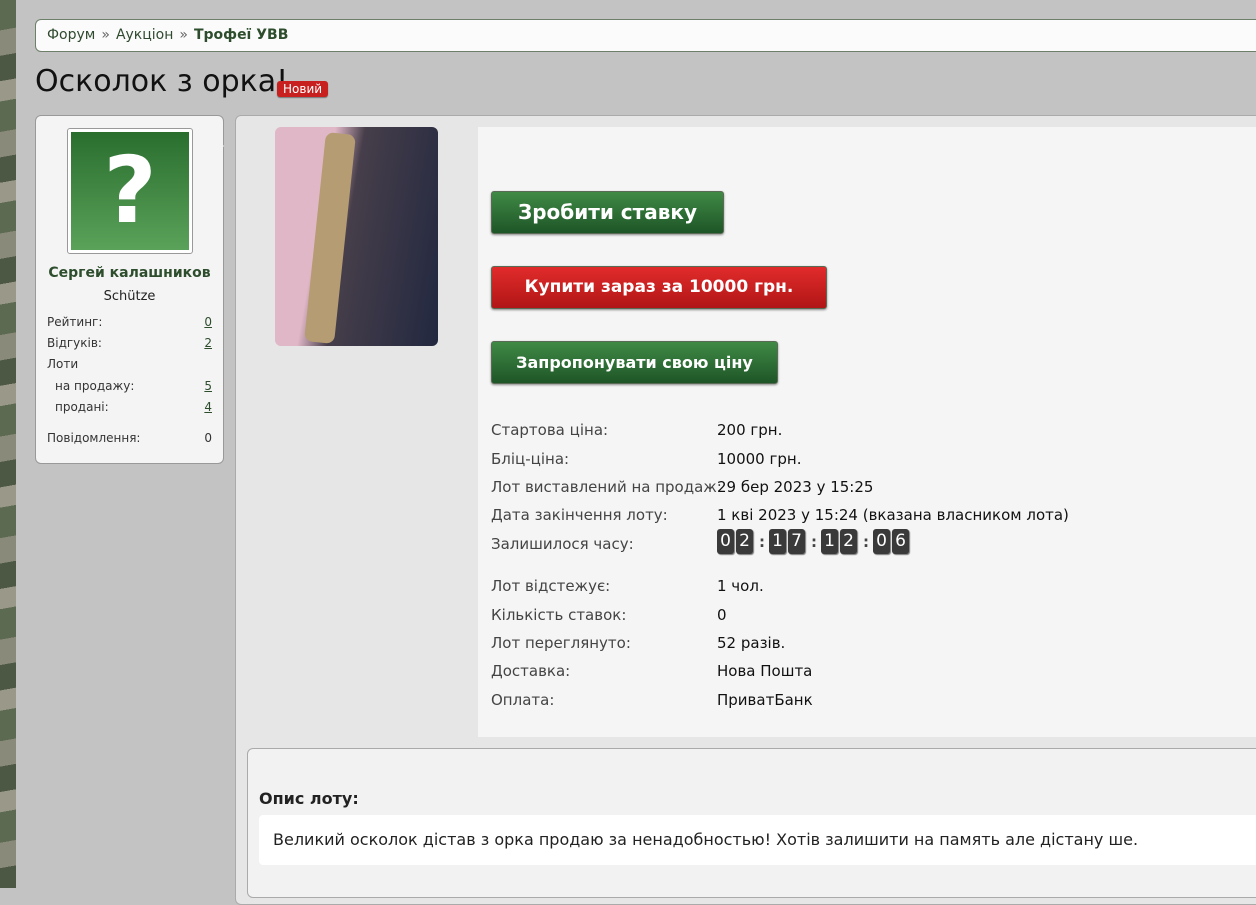  Describe the element at coordinates (208, 438) in the screenshot. I see `stat-value: 0` at that location.